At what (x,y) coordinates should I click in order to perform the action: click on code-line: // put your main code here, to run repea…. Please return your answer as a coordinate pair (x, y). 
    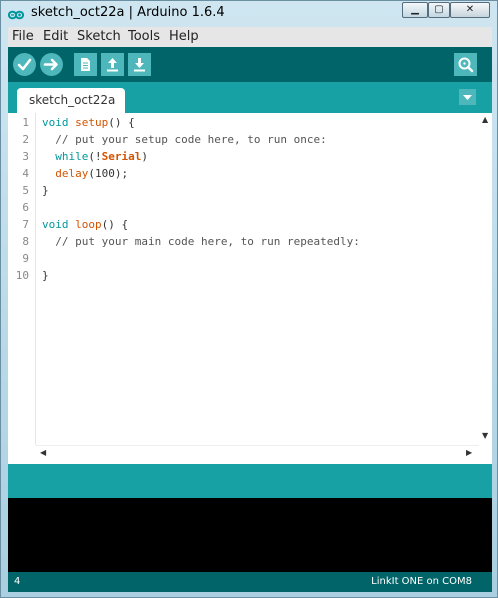
    Looking at the image, I should click on (207, 241).